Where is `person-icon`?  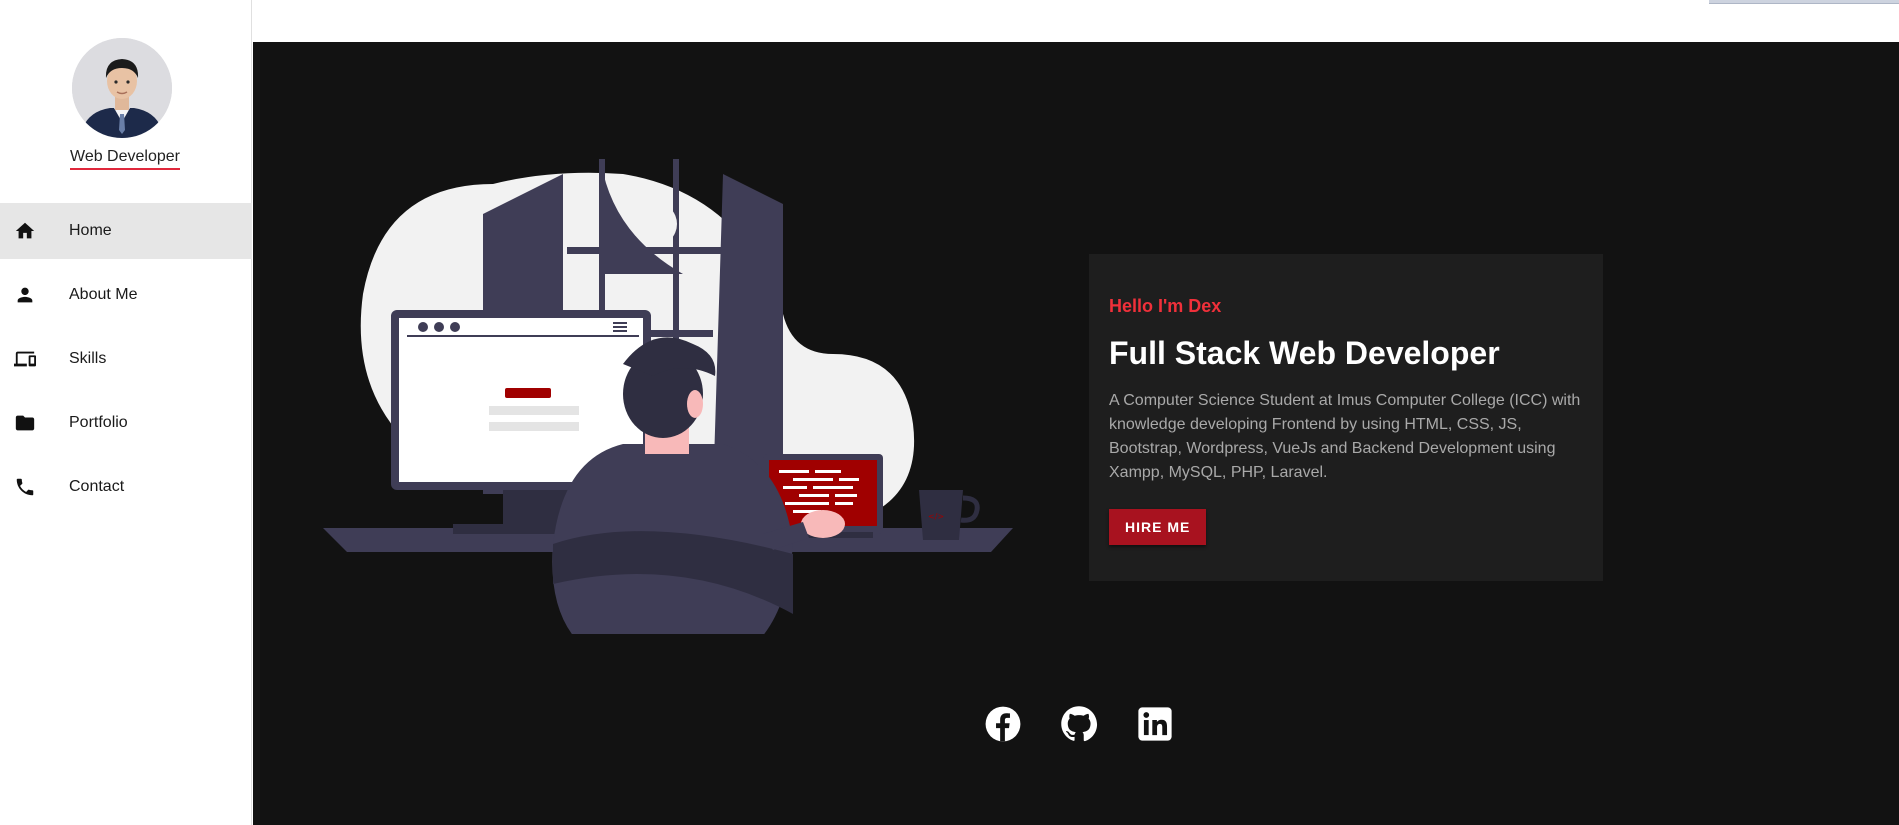
person-icon is located at coordinates (25, 295).